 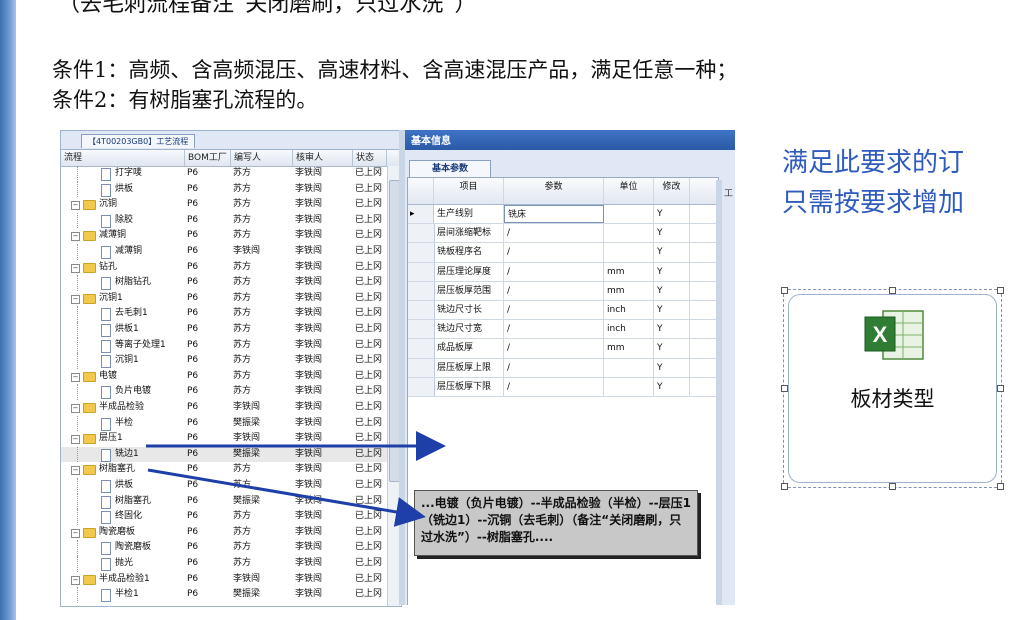 I want to click on basic-info-tab: 基本信息, so click(x=431, y=142).